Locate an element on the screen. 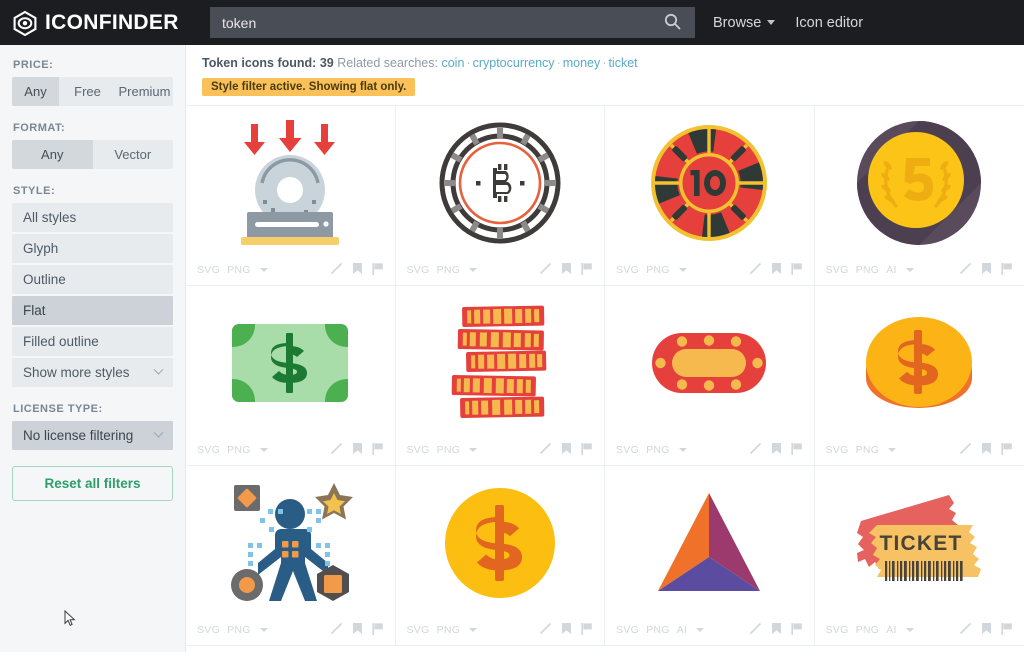 The width and height of the screenshot is (1024, 652). icon-card-casino-chip-10: SVG PNG is located at coordinates (710, 196).